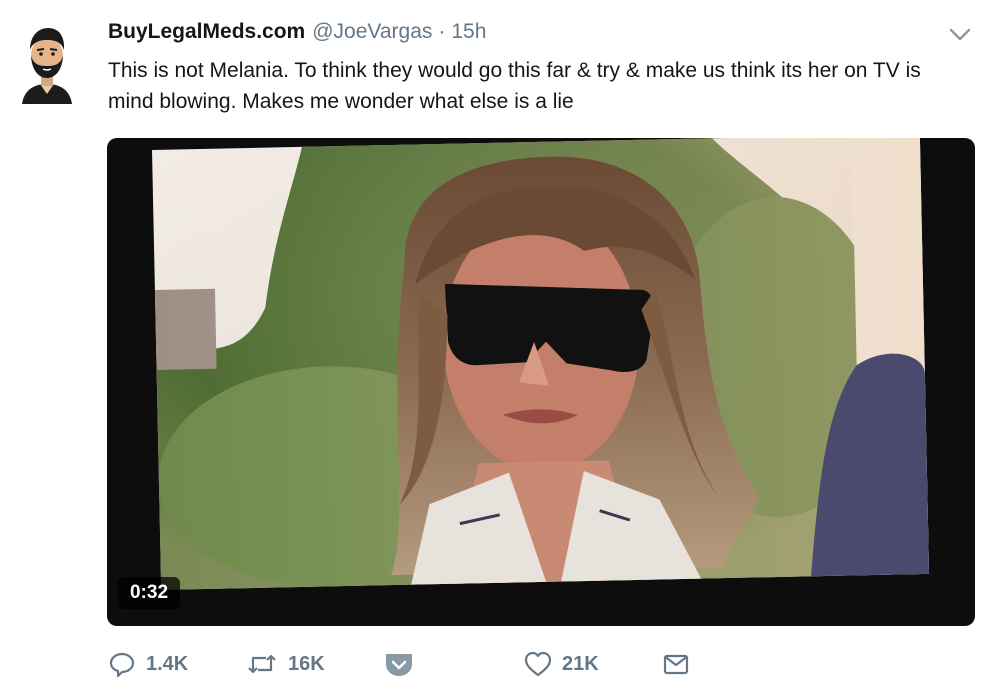 Image resolution: width=991 pixels, height=684 pixels. I want to click on direct-message-button, so click(676, 664).